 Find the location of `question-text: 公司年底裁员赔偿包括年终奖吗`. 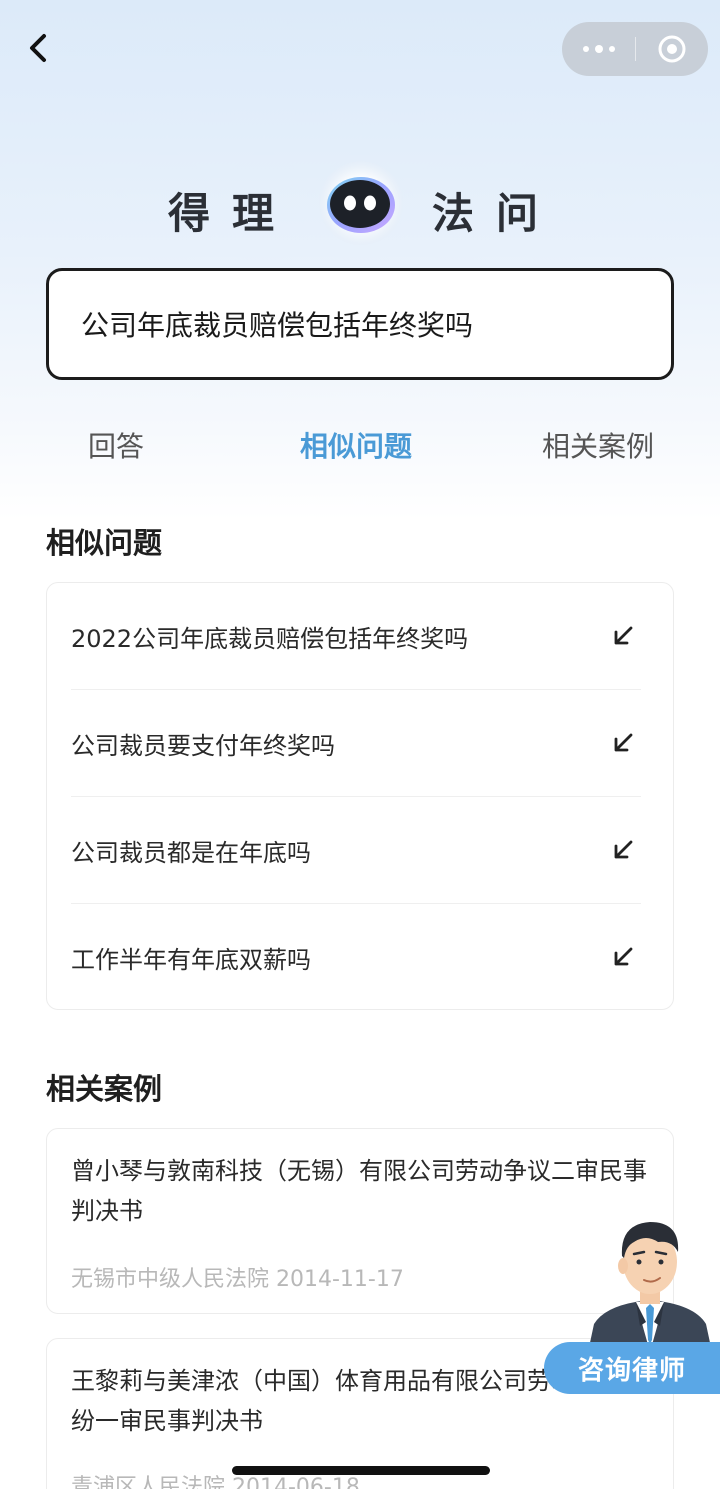

question-text: 公司年底裁员赔偿包括年终奖吗 is located at coordinates (277, 325).